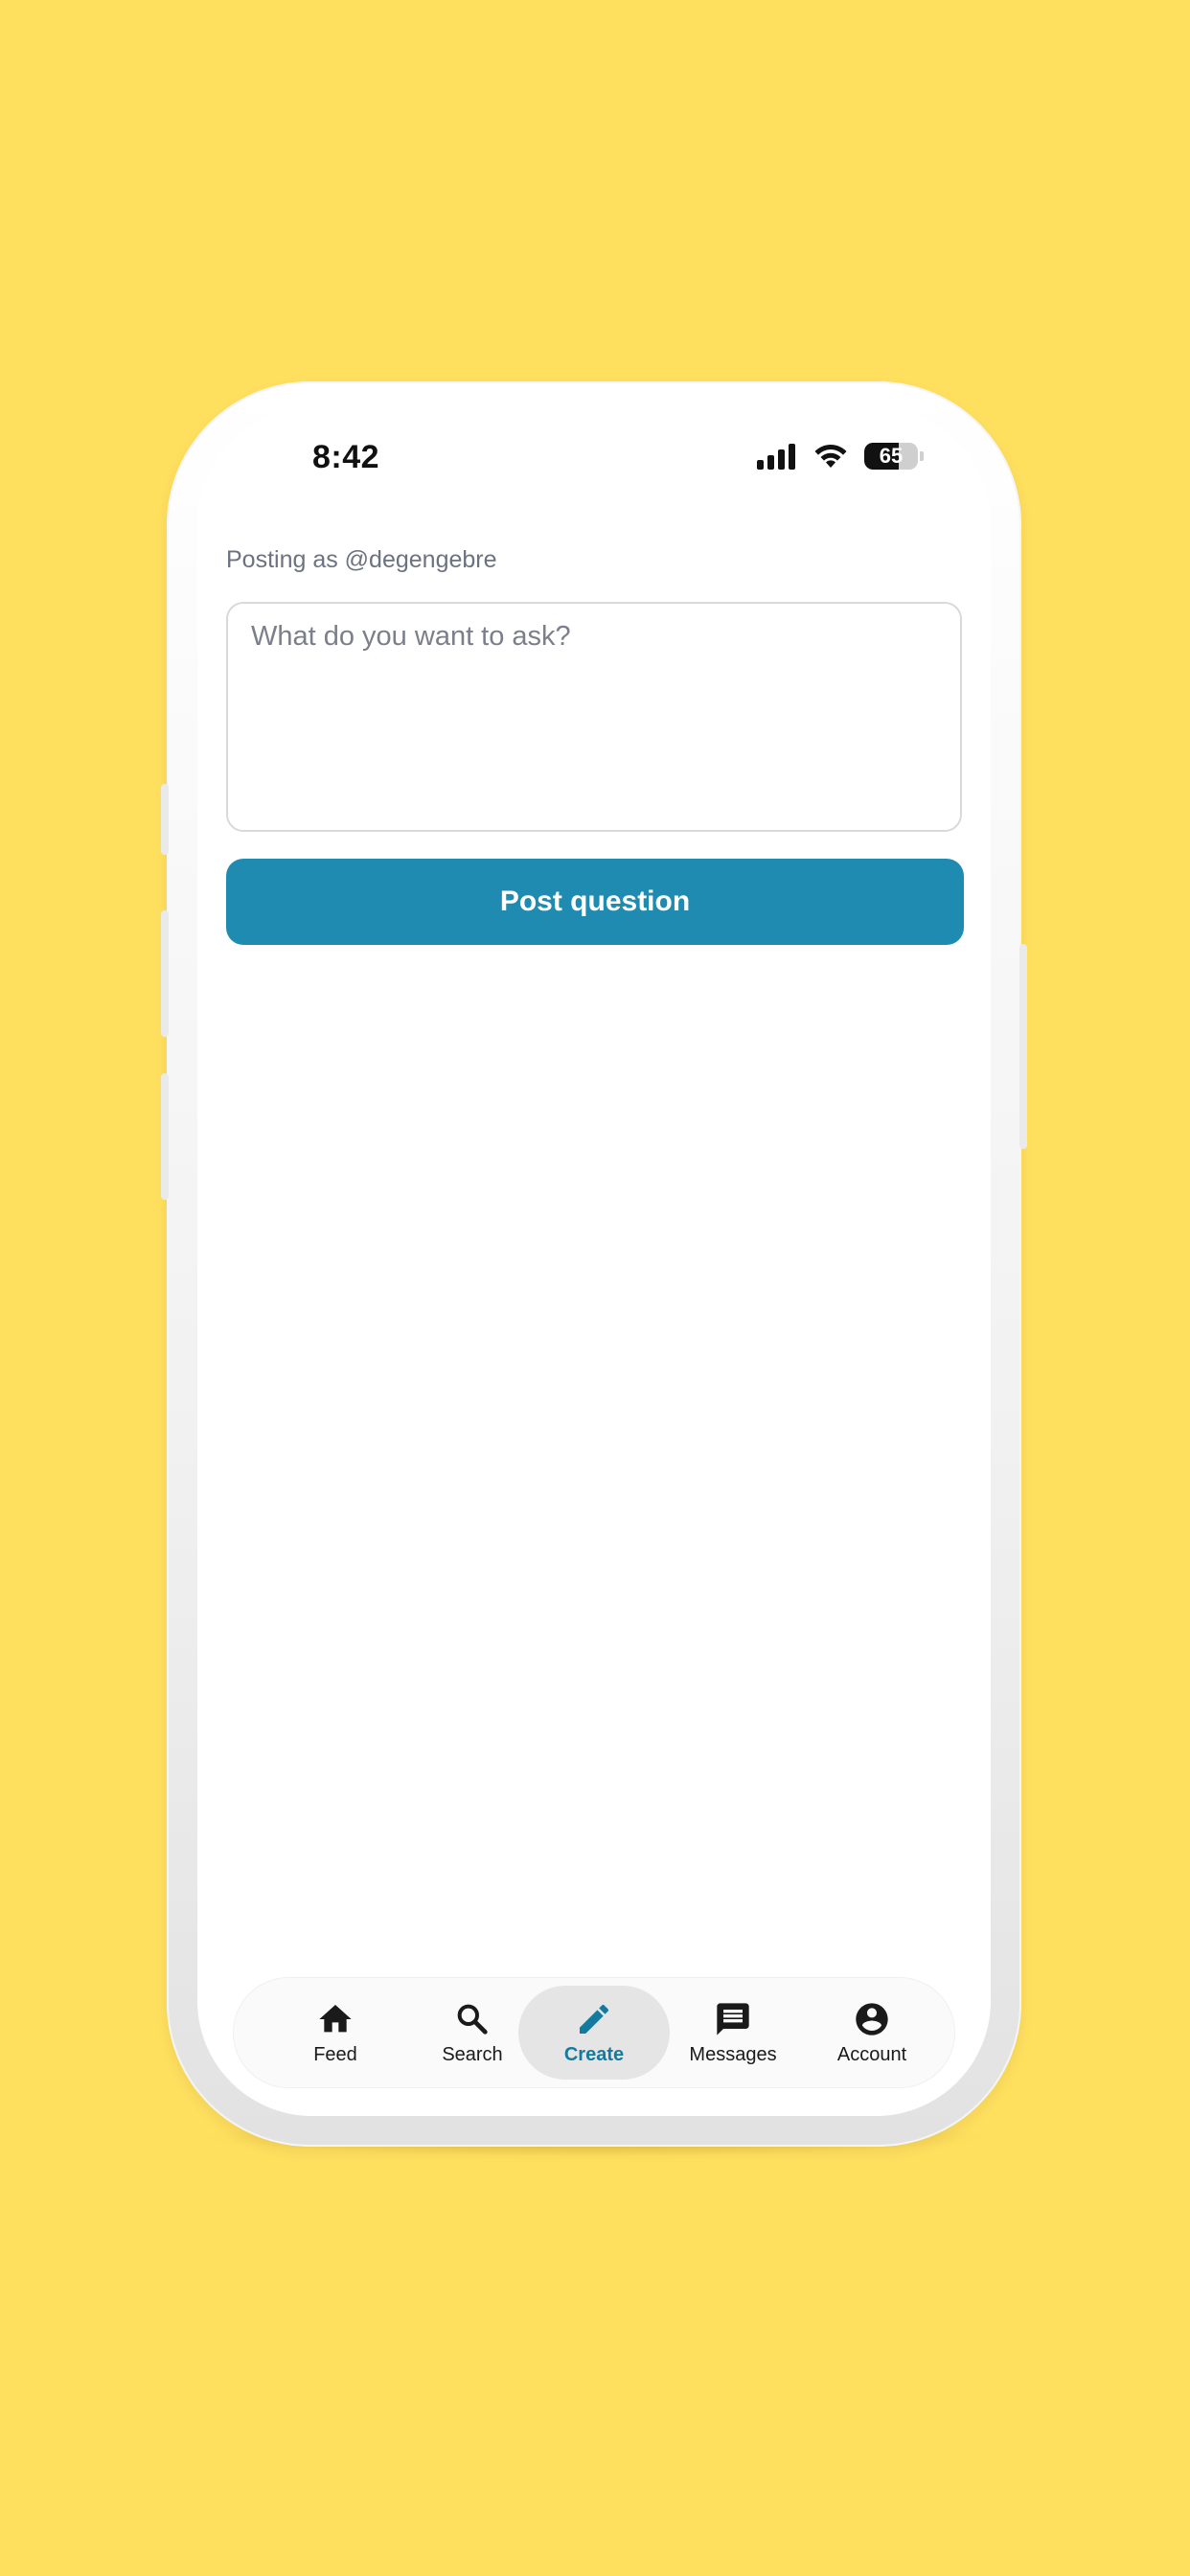 This screenshot has width=1190, height=2576. I want to click on message-icon, so click(733, 2019).